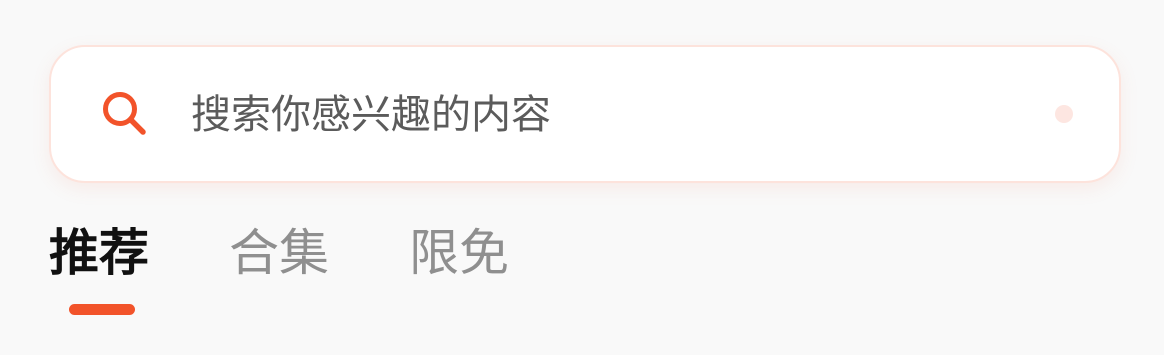  I want to click on tab-free-limited: 限免, so click(459, 253).